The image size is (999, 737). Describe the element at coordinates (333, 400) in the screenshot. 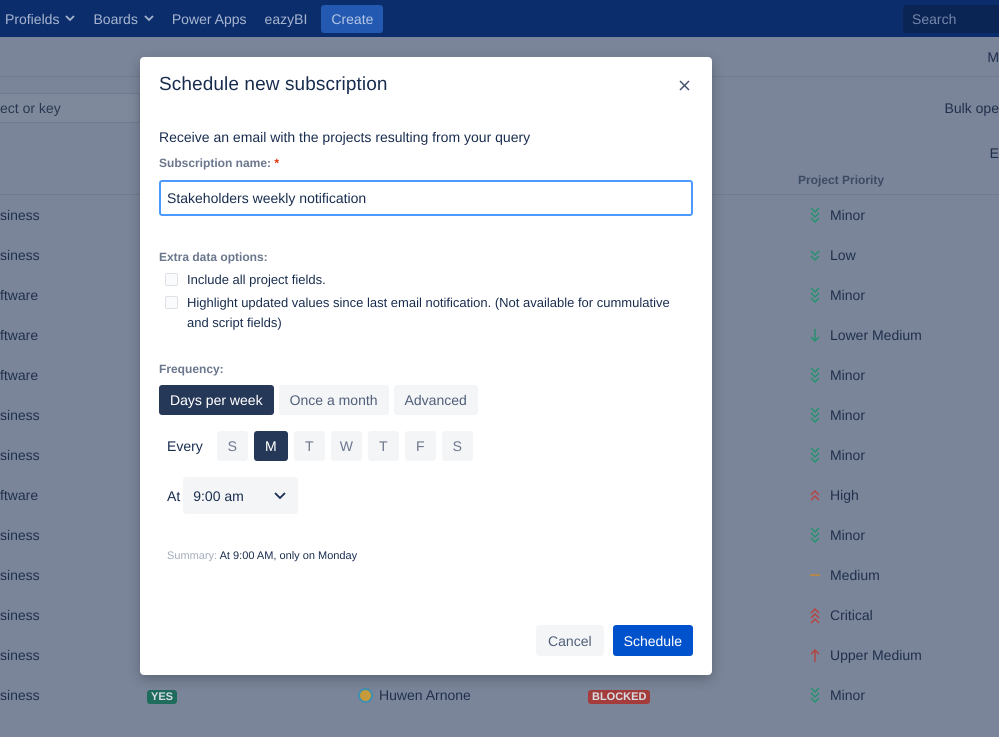

I see `frequency-tab: Once a month` at that location.